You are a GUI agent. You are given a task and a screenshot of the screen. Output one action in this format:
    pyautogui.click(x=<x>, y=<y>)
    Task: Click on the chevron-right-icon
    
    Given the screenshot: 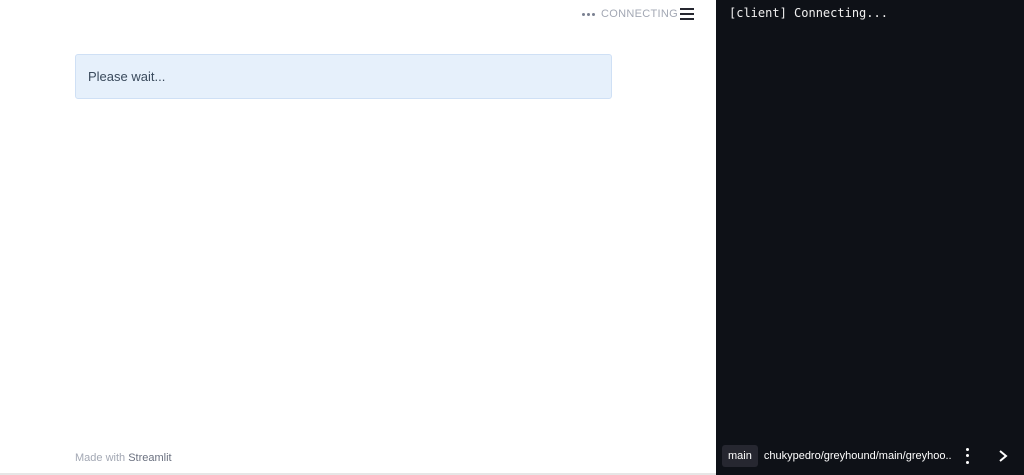 What is the action you would take?
    pyautogui.click(x=1003, y=456)
    